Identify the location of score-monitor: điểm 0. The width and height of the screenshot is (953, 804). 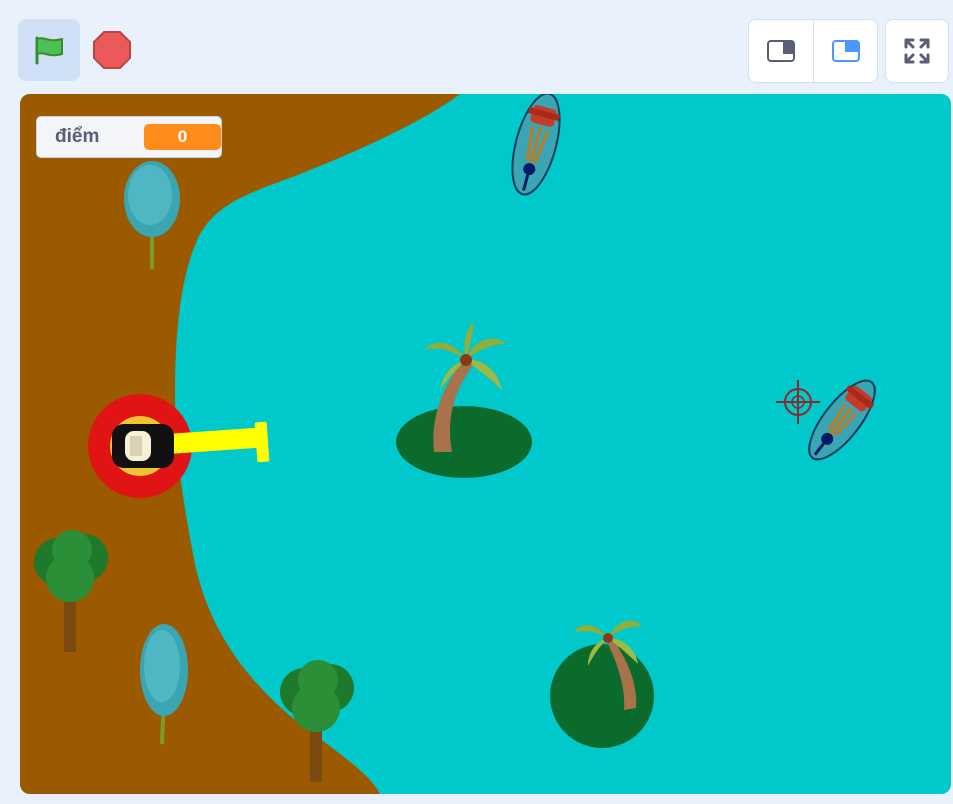
(129, 137).